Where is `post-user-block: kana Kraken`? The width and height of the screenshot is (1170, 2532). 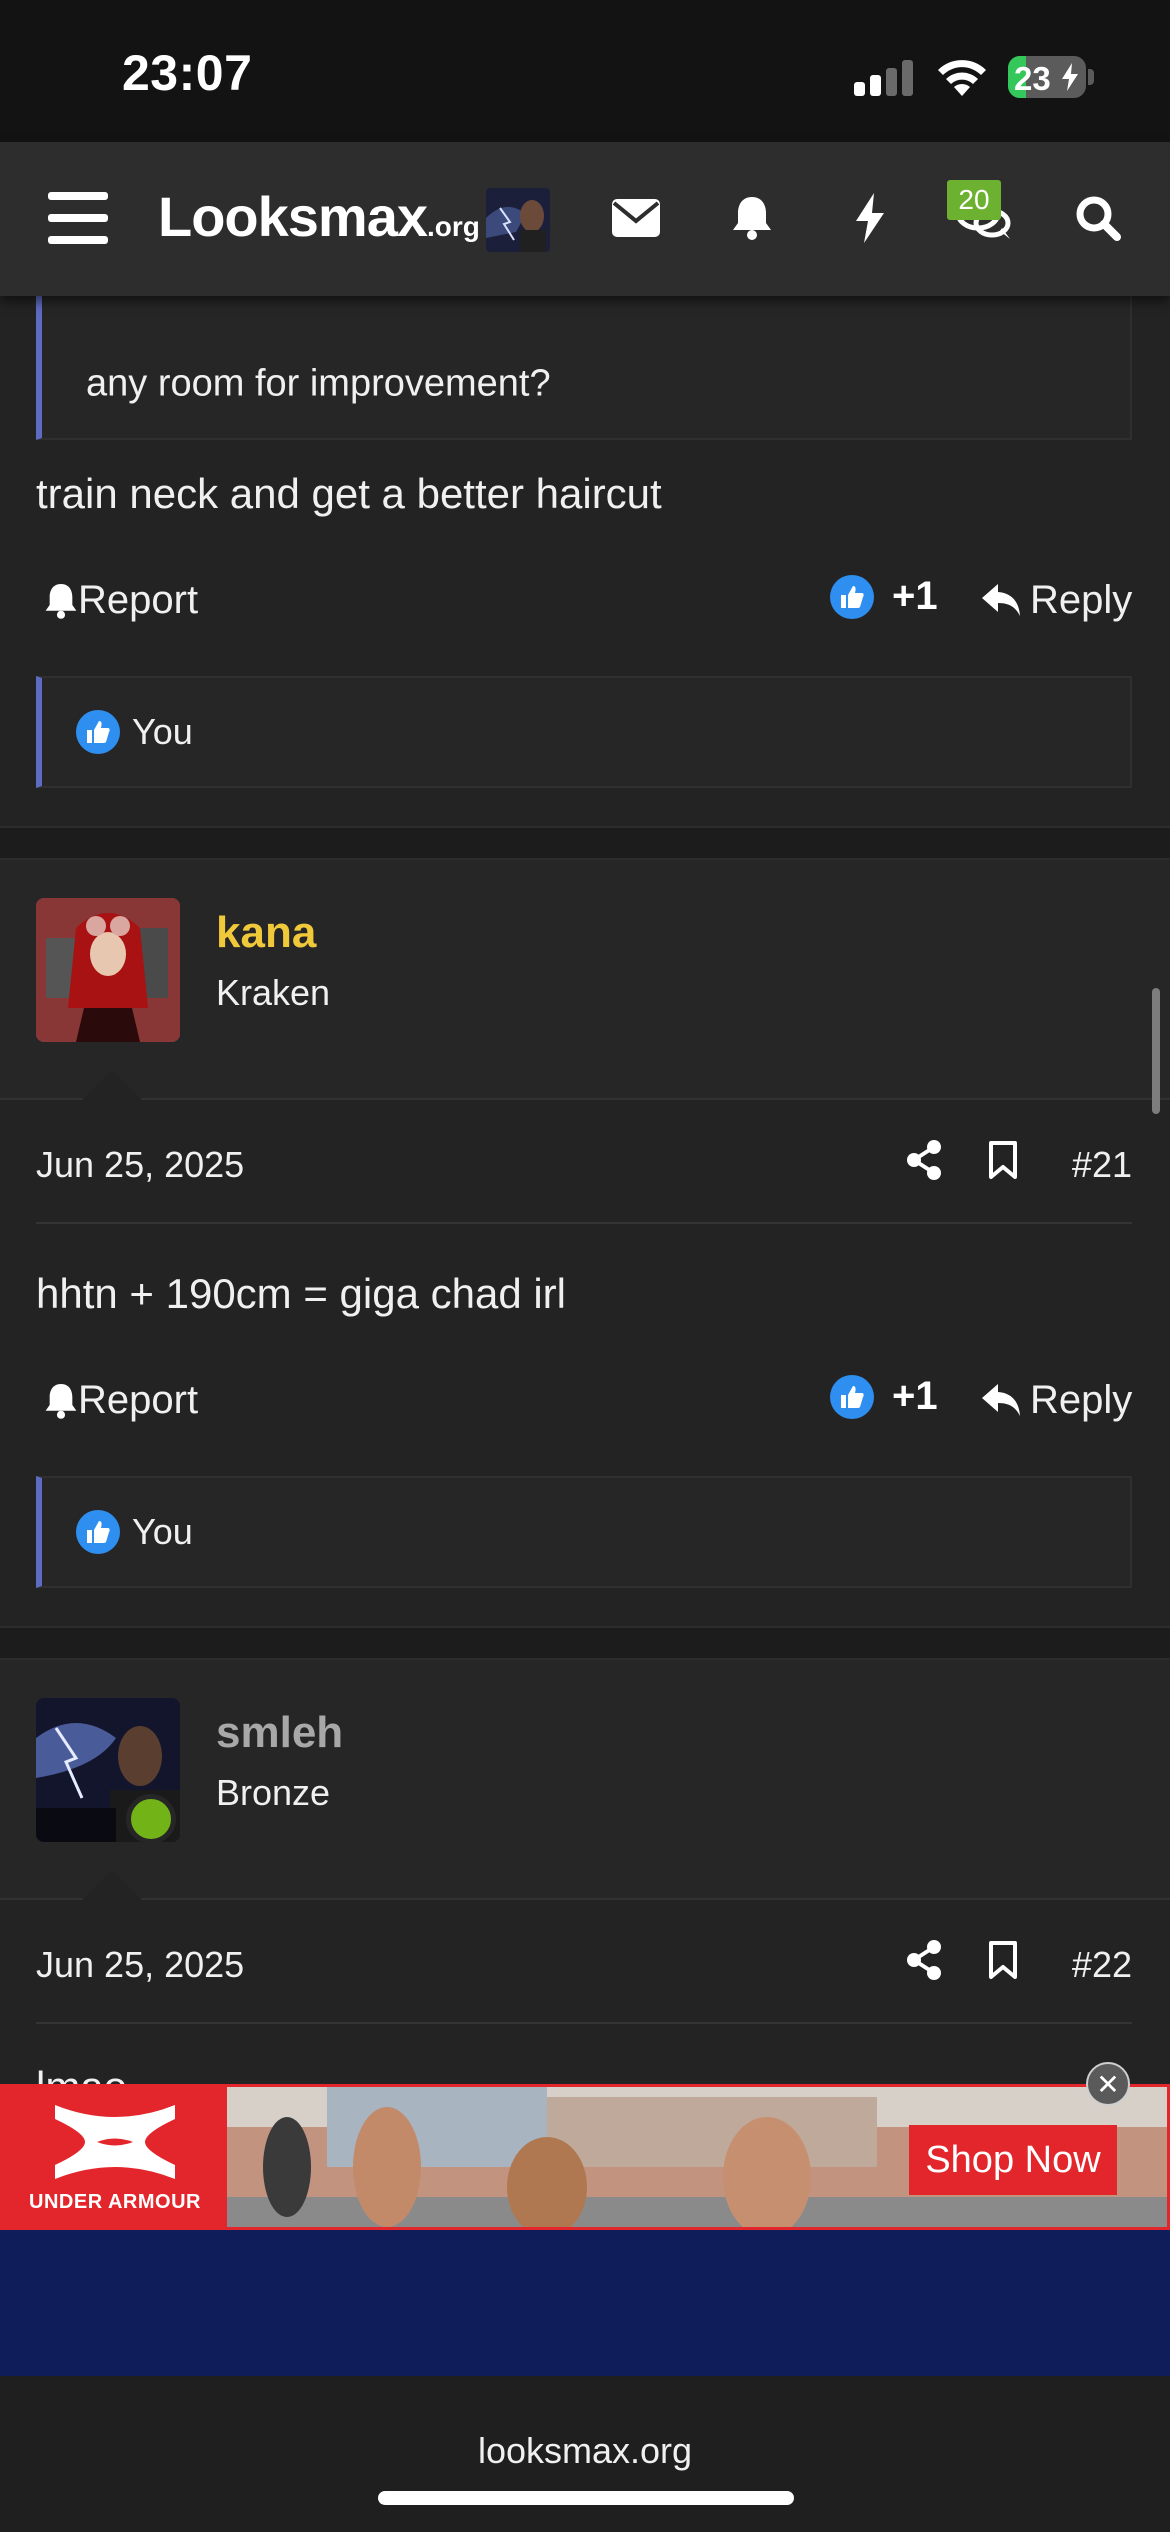
post-user-block: kana Kraken is located at coordinates (585, 980).